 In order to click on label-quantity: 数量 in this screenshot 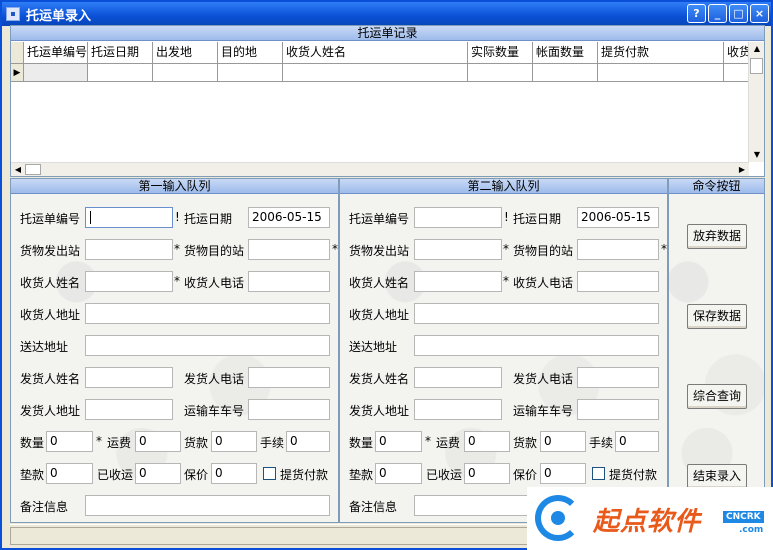, I will do `click(32, 443)`.